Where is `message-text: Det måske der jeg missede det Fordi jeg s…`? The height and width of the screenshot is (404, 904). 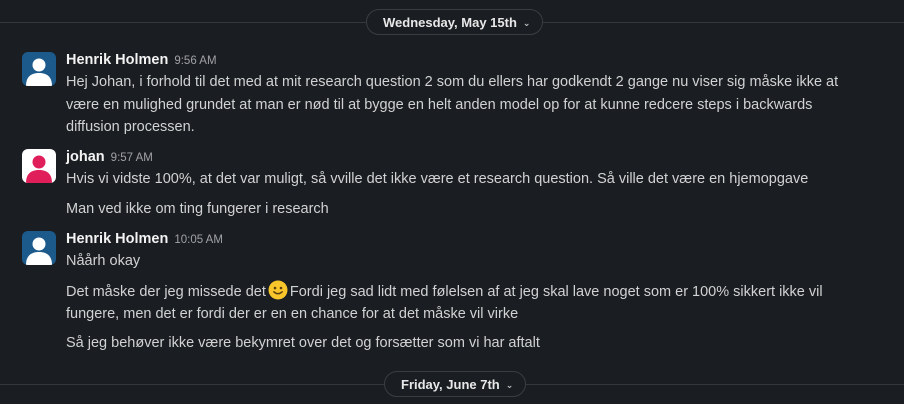 message-text: Det måske der jeg missede det Fordi jeg s… is located at coordinates (476, 292).